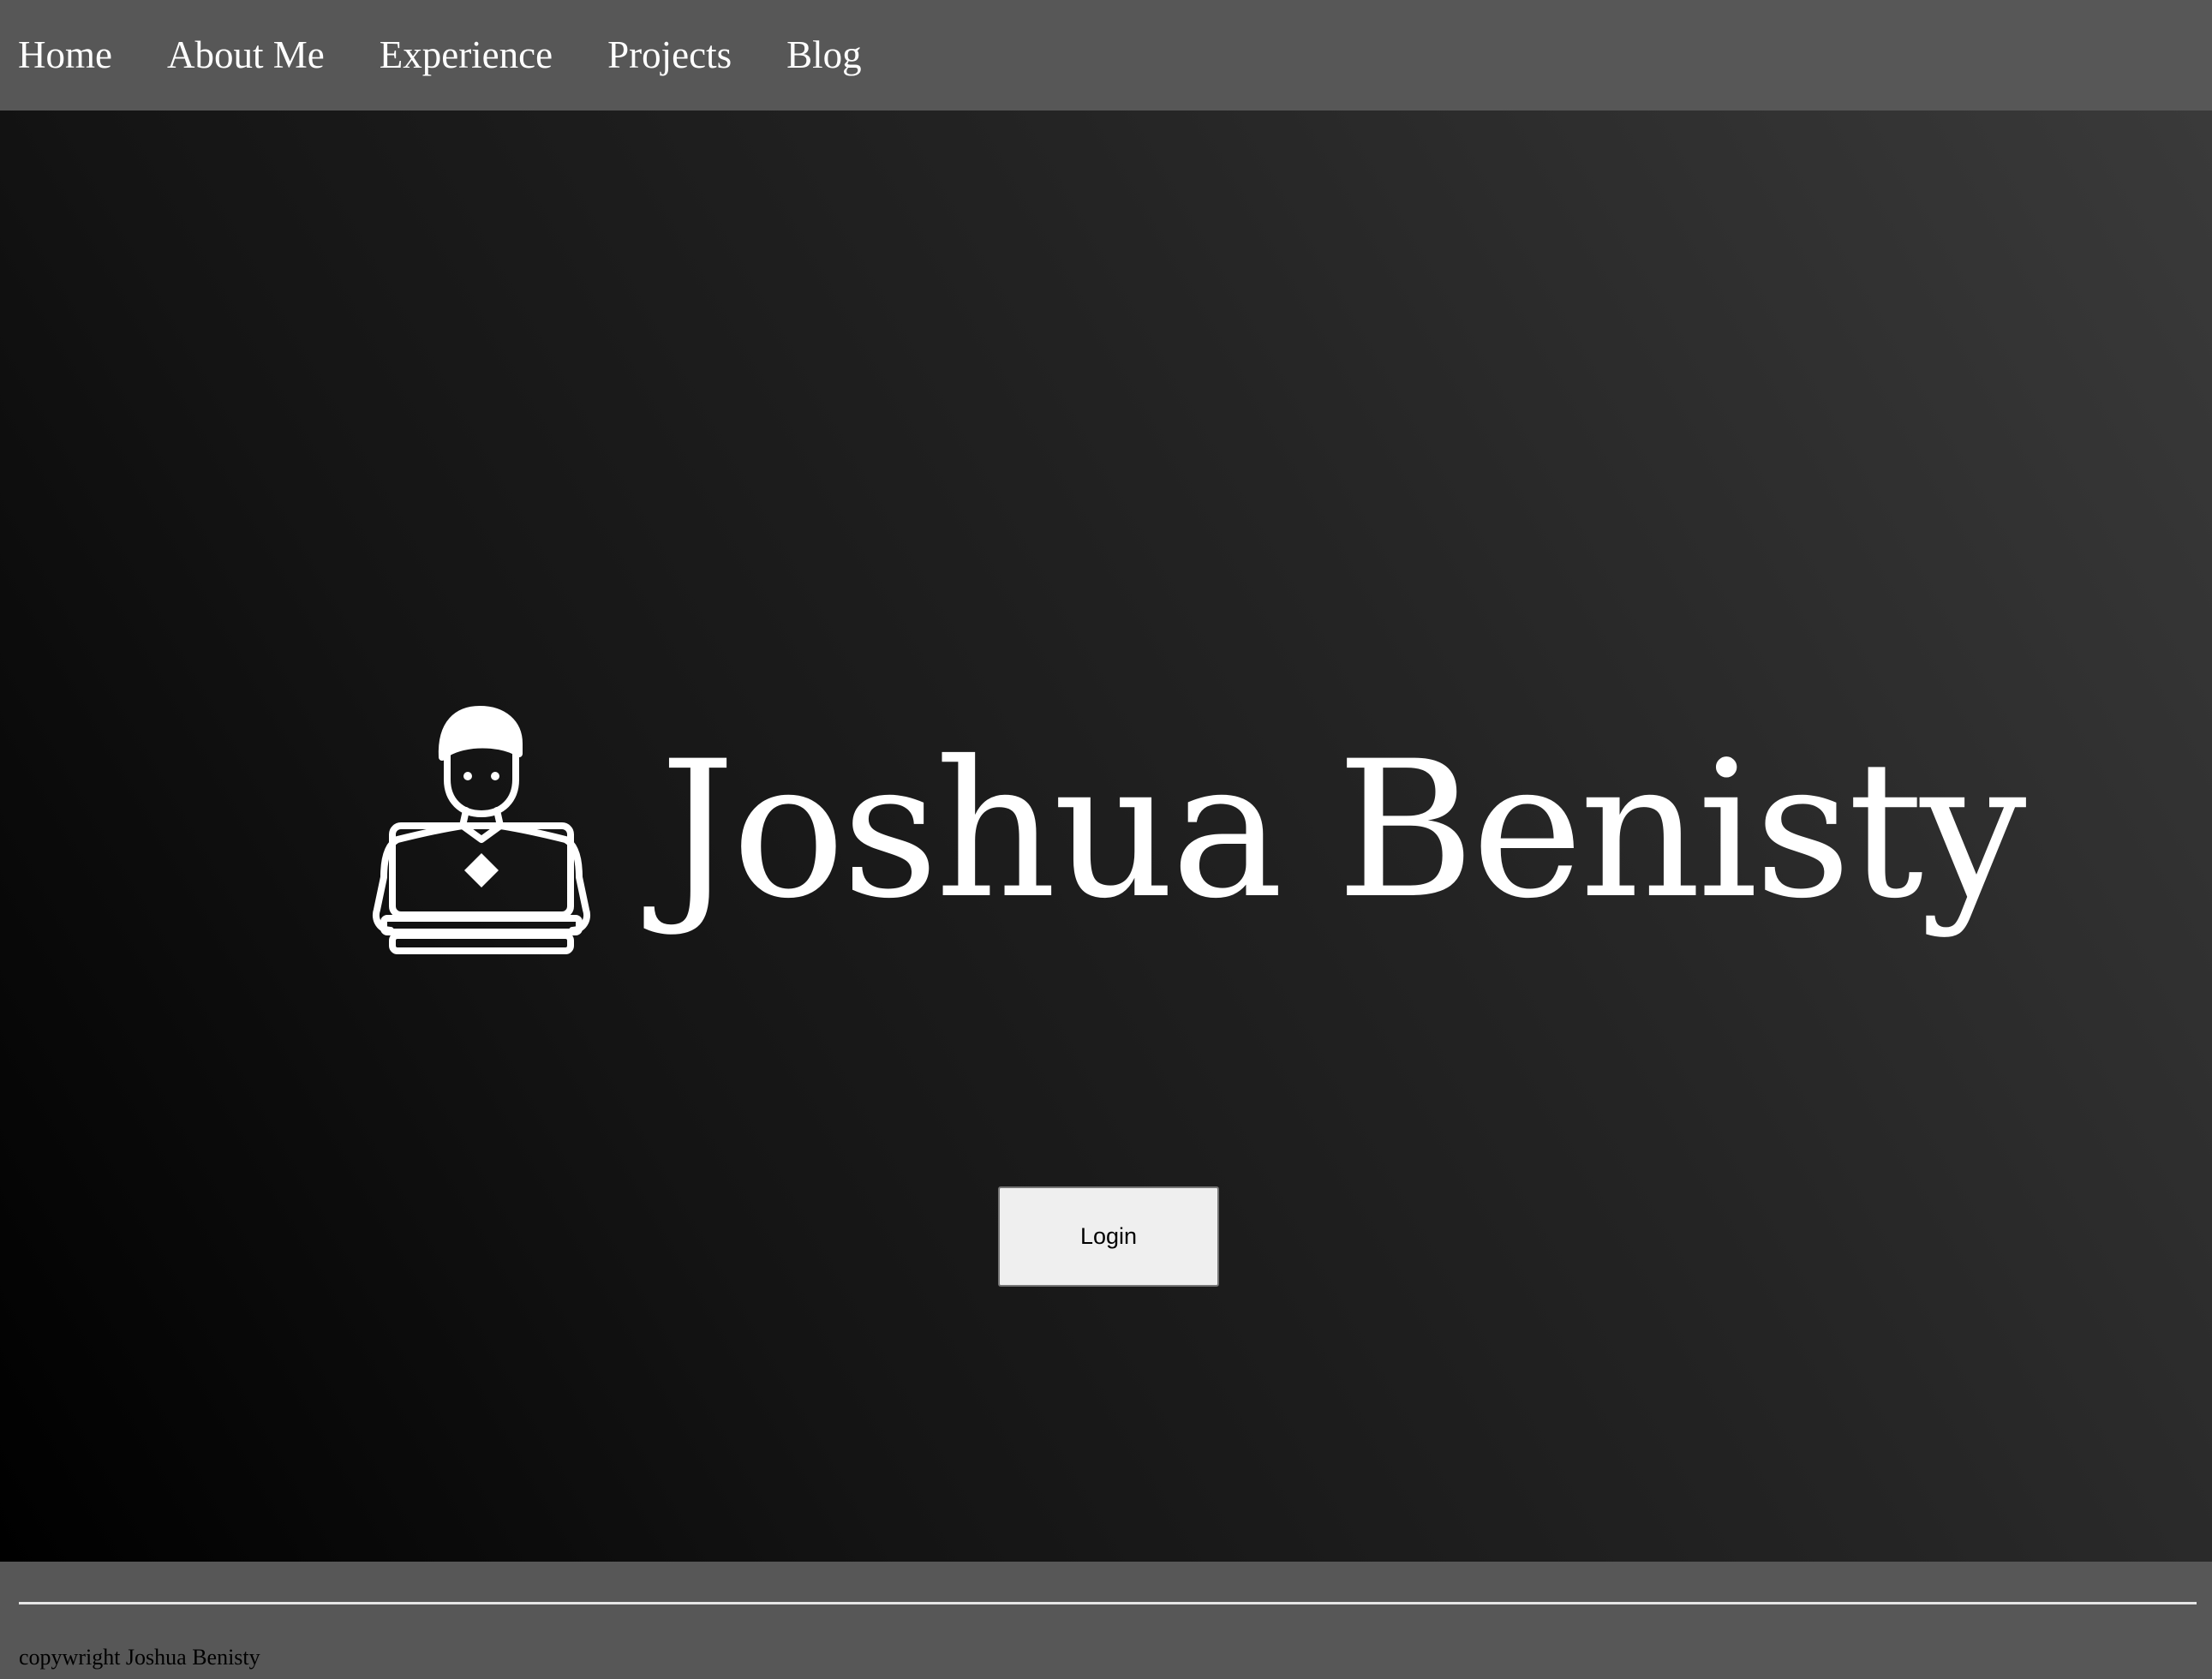  What do you see at coordinates (1106, 1620) in the screenshot?
I see `footer: copywright Joshua Benisty` at bounding box center [1106, 1620].